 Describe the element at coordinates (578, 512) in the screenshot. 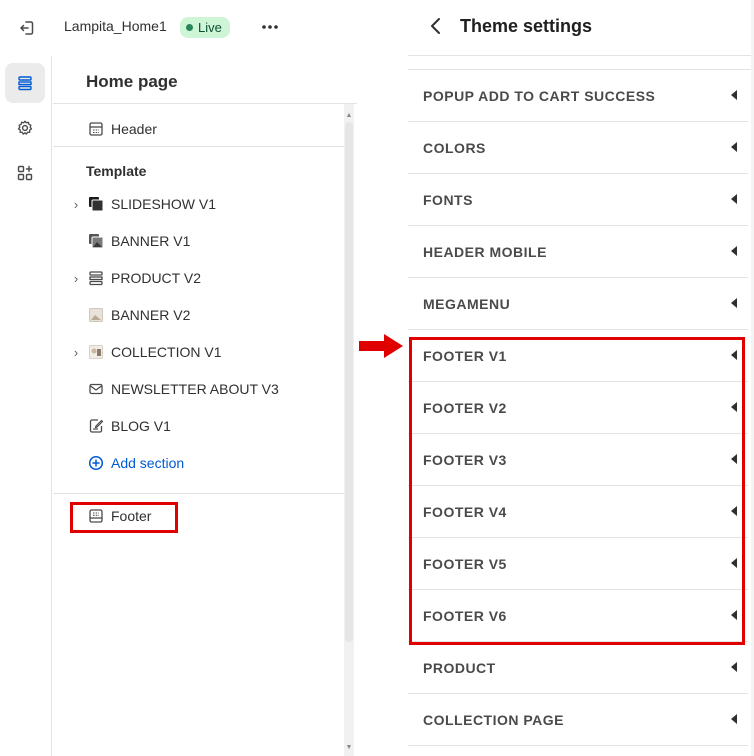

I see `theme-setting-row: FOOTER V4` at that location.